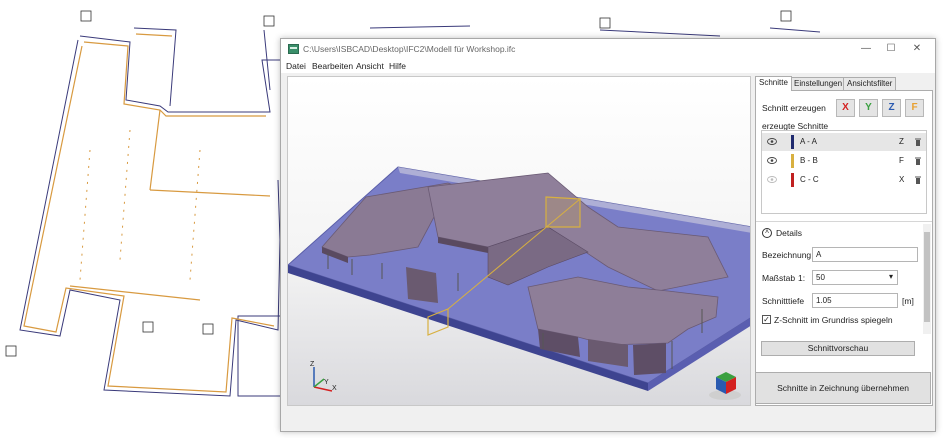  What do you see at coordinates (818, 83) in the screenshot?
I see `tab-einstellungen: Einstellungen` at bounding box center [818, 83].